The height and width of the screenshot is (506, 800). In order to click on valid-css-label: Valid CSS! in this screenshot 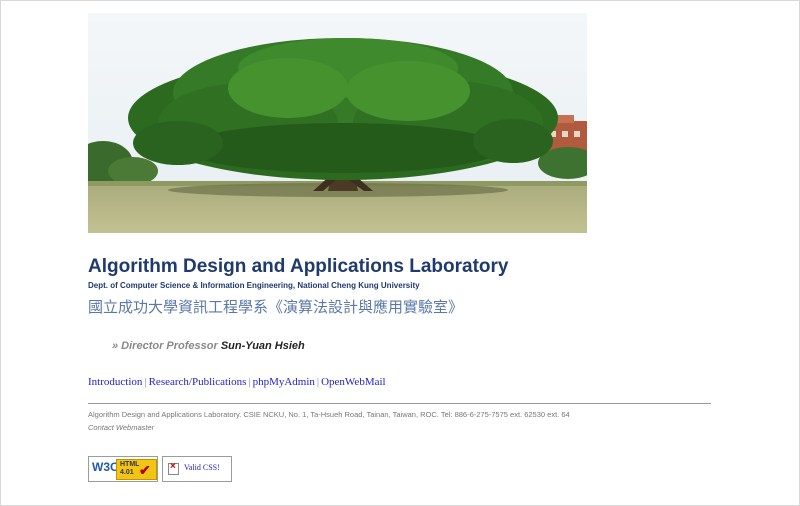, I will do `click(202, 467)`.